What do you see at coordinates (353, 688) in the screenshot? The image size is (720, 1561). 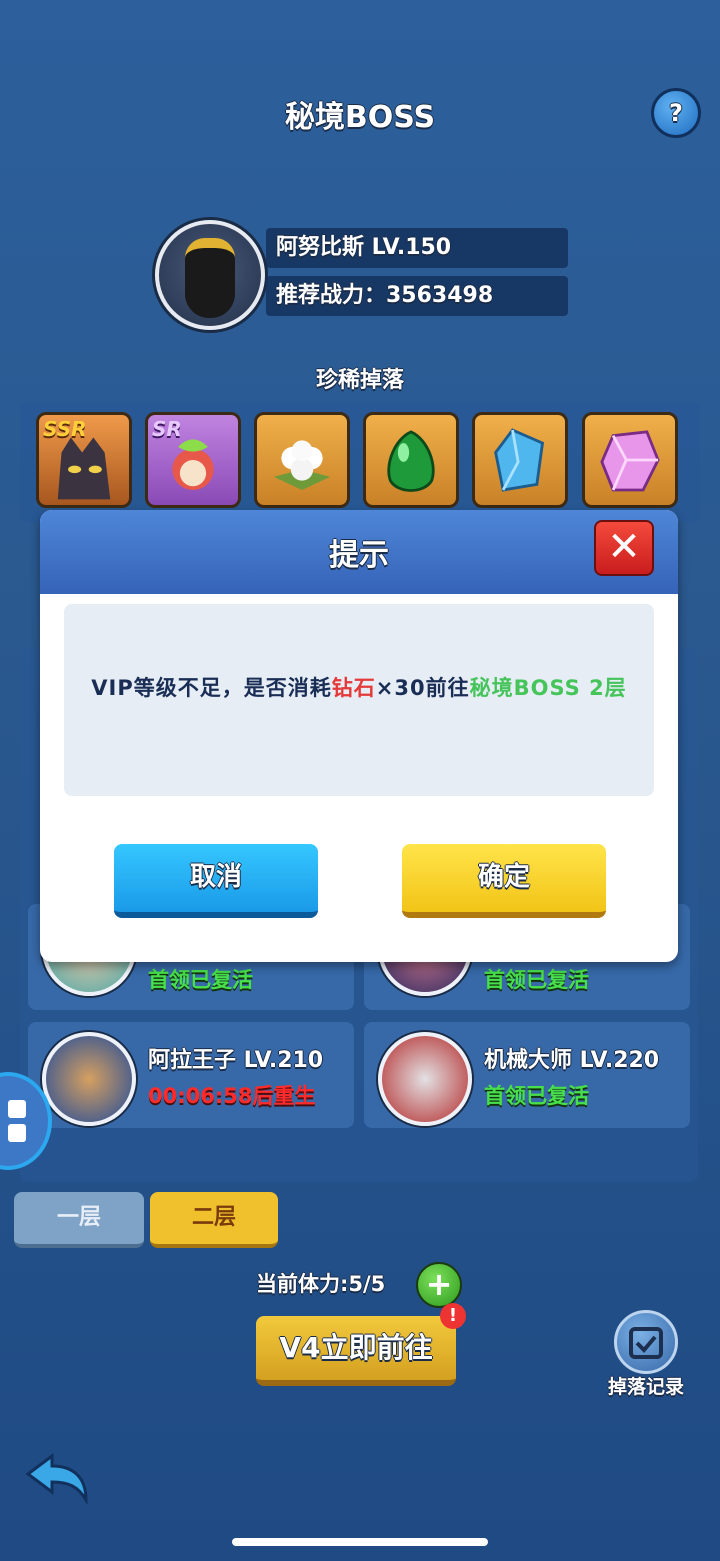 I see `message-cost-item: 钻石` at bounding box center [353, 688].